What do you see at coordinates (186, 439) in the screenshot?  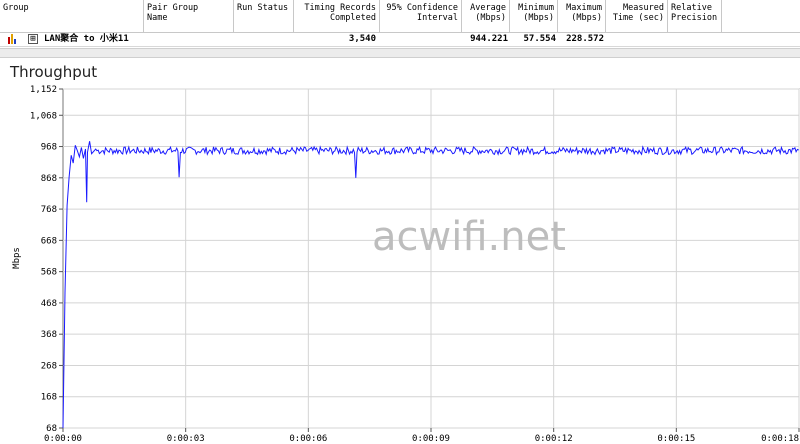 I see `x-tick-label: 0:00:03` at bounding box center [186, 439].